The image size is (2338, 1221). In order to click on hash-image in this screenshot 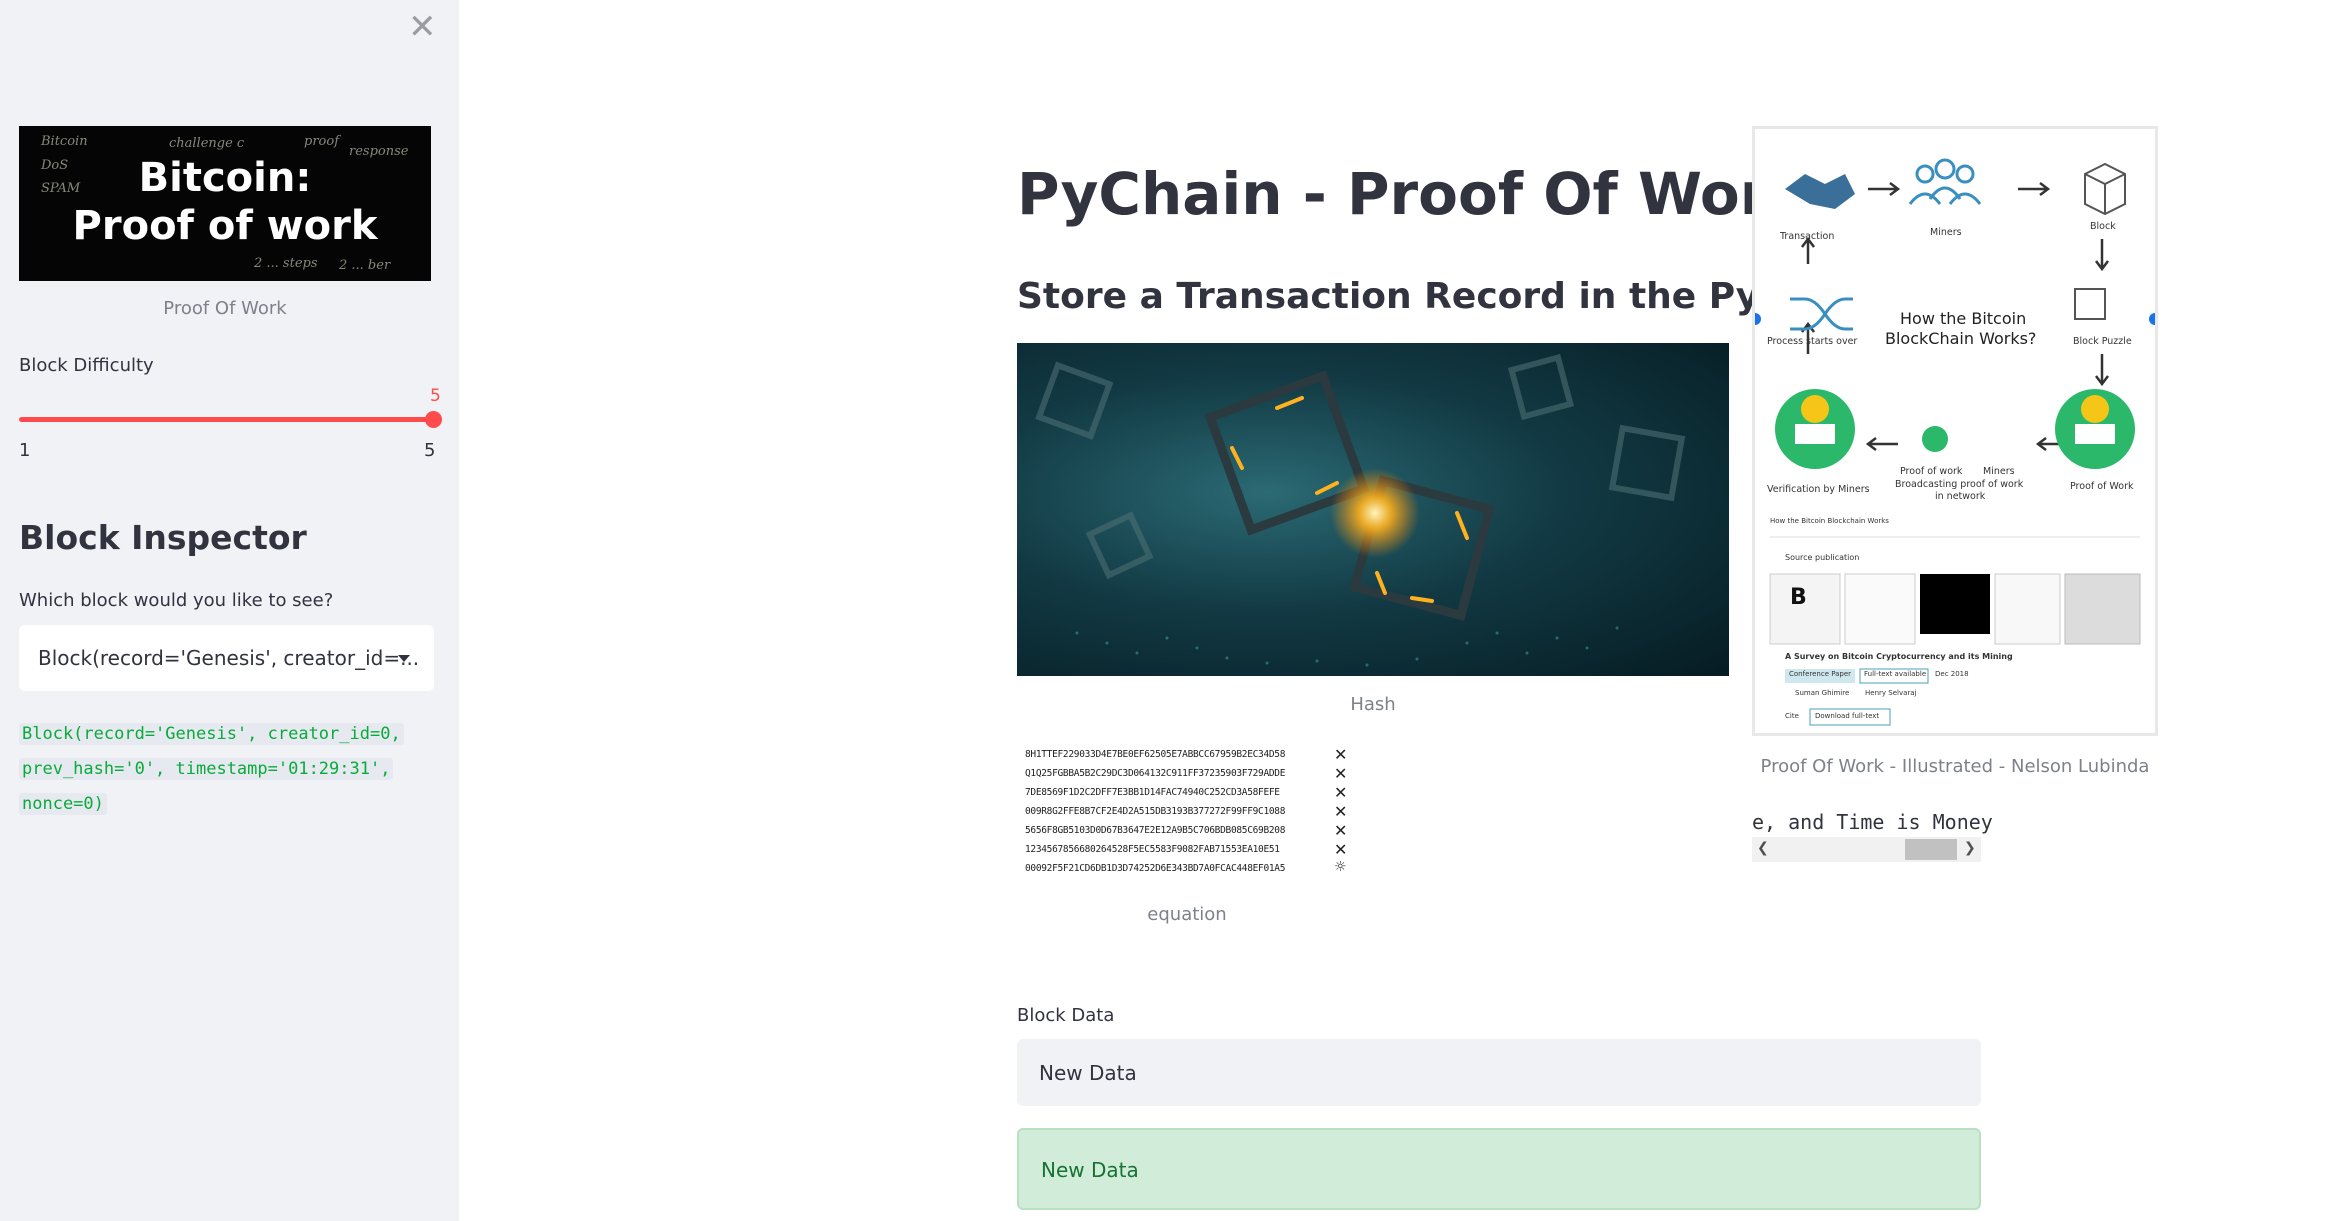, I will do `click(1373, 509)`.